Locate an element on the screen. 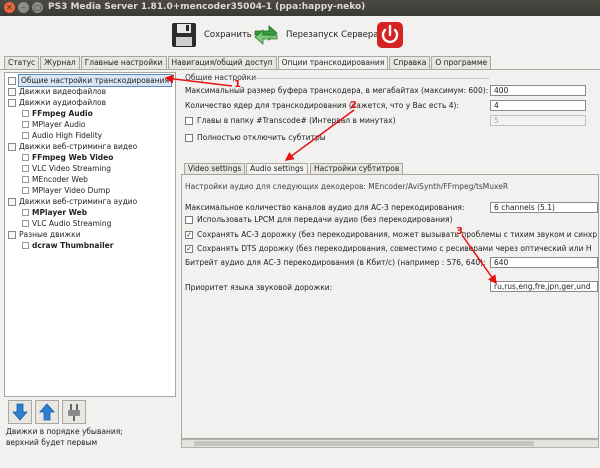 Image resolution: width=600 pixels, height=468 pixels. move-up-button is located at coordinates (47, 412).